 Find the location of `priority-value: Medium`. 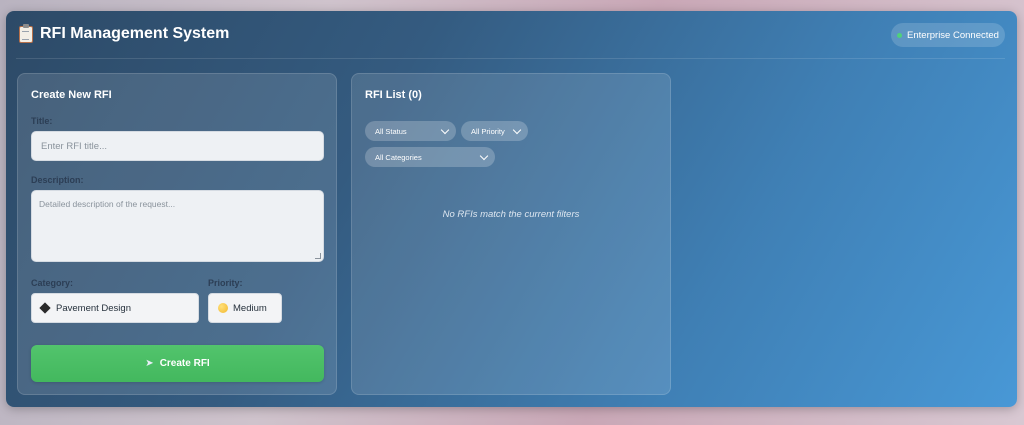

priority-value: Medium is located at coordinates (250, 308).